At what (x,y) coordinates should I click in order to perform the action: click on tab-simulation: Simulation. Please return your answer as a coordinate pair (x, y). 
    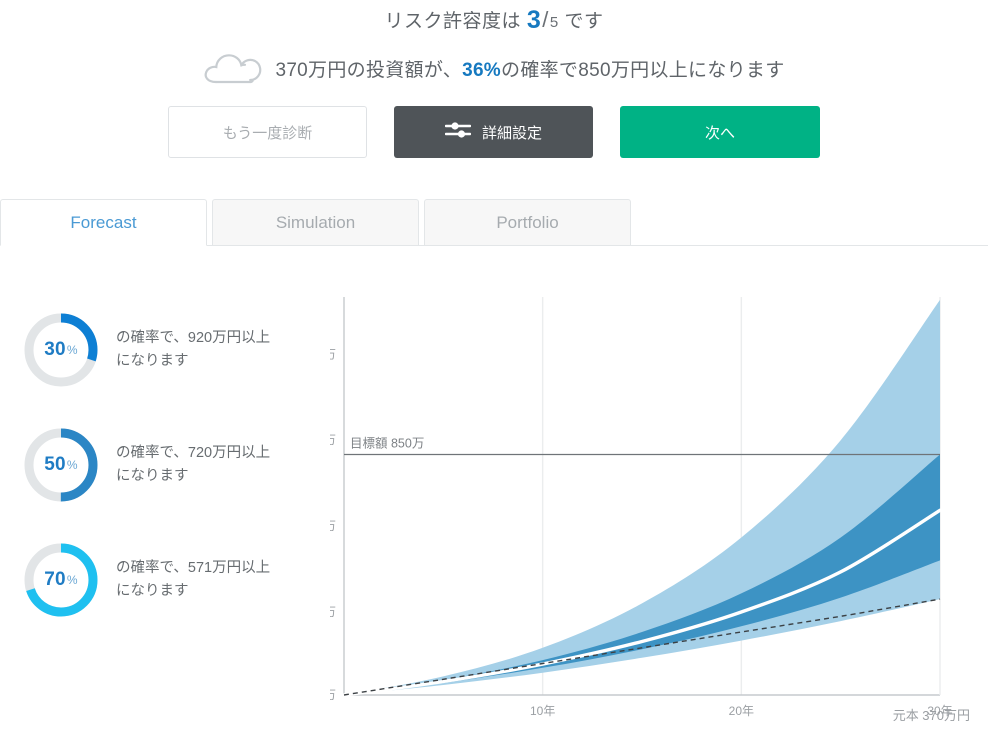
    Looking at the image, I should click on (315, 222).